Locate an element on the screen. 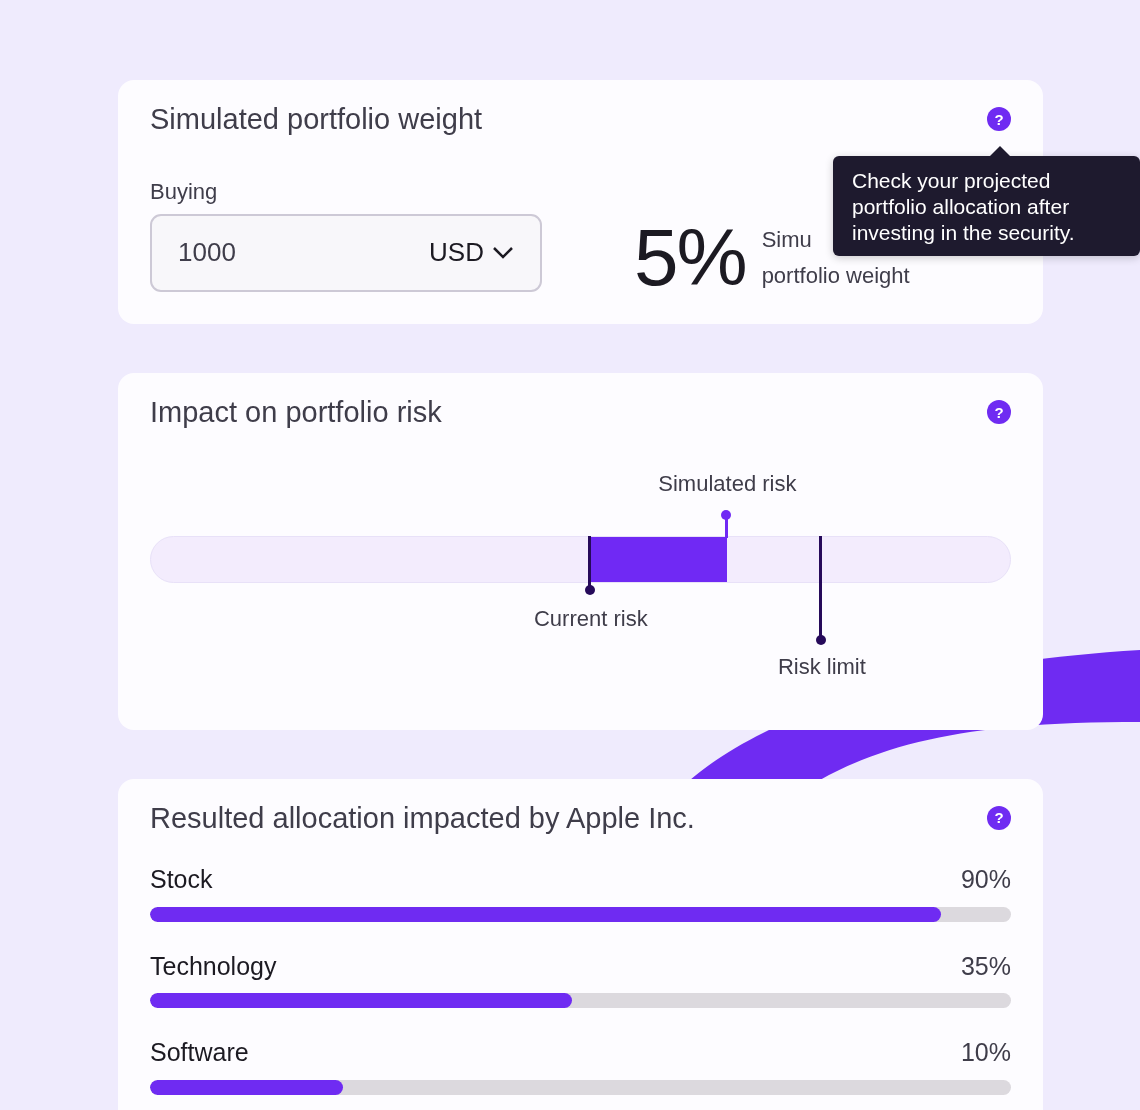 This screenshot has width=1140, height=1110. marker-label: Current risk is located at coordinates (590, 618).